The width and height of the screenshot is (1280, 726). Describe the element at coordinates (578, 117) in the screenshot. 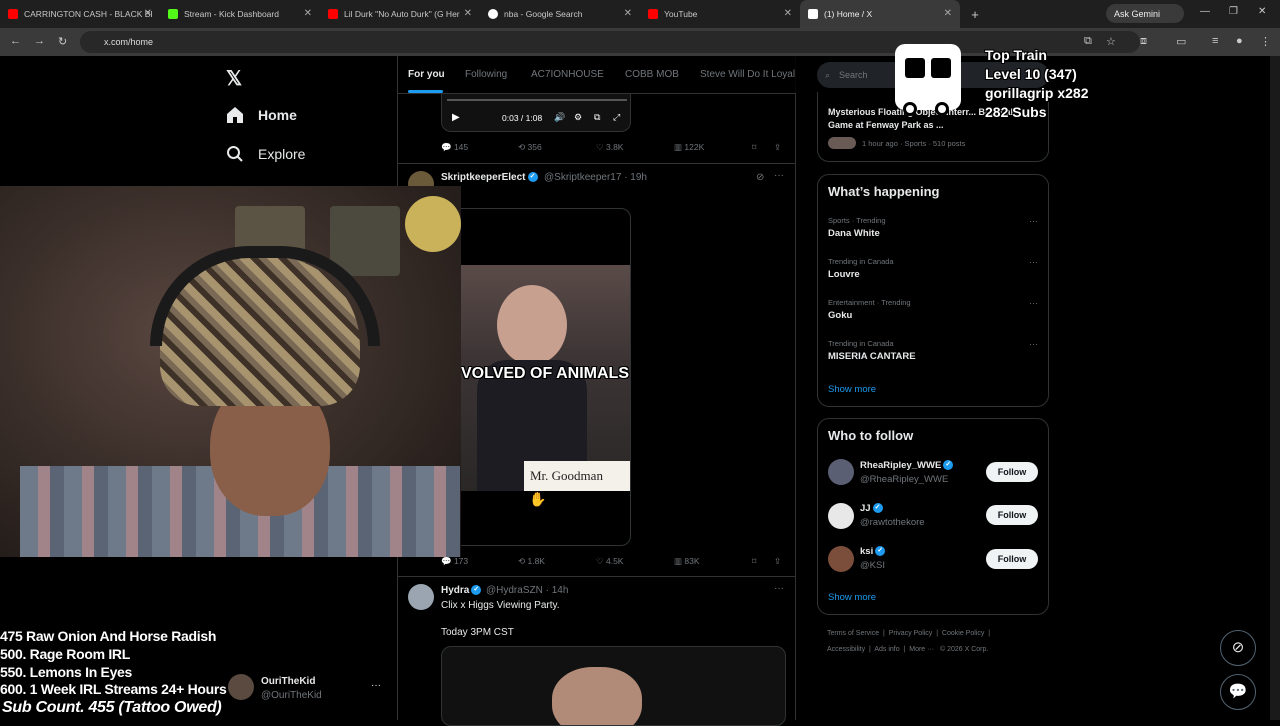

I see `settings-icon: ⚙` at that location.